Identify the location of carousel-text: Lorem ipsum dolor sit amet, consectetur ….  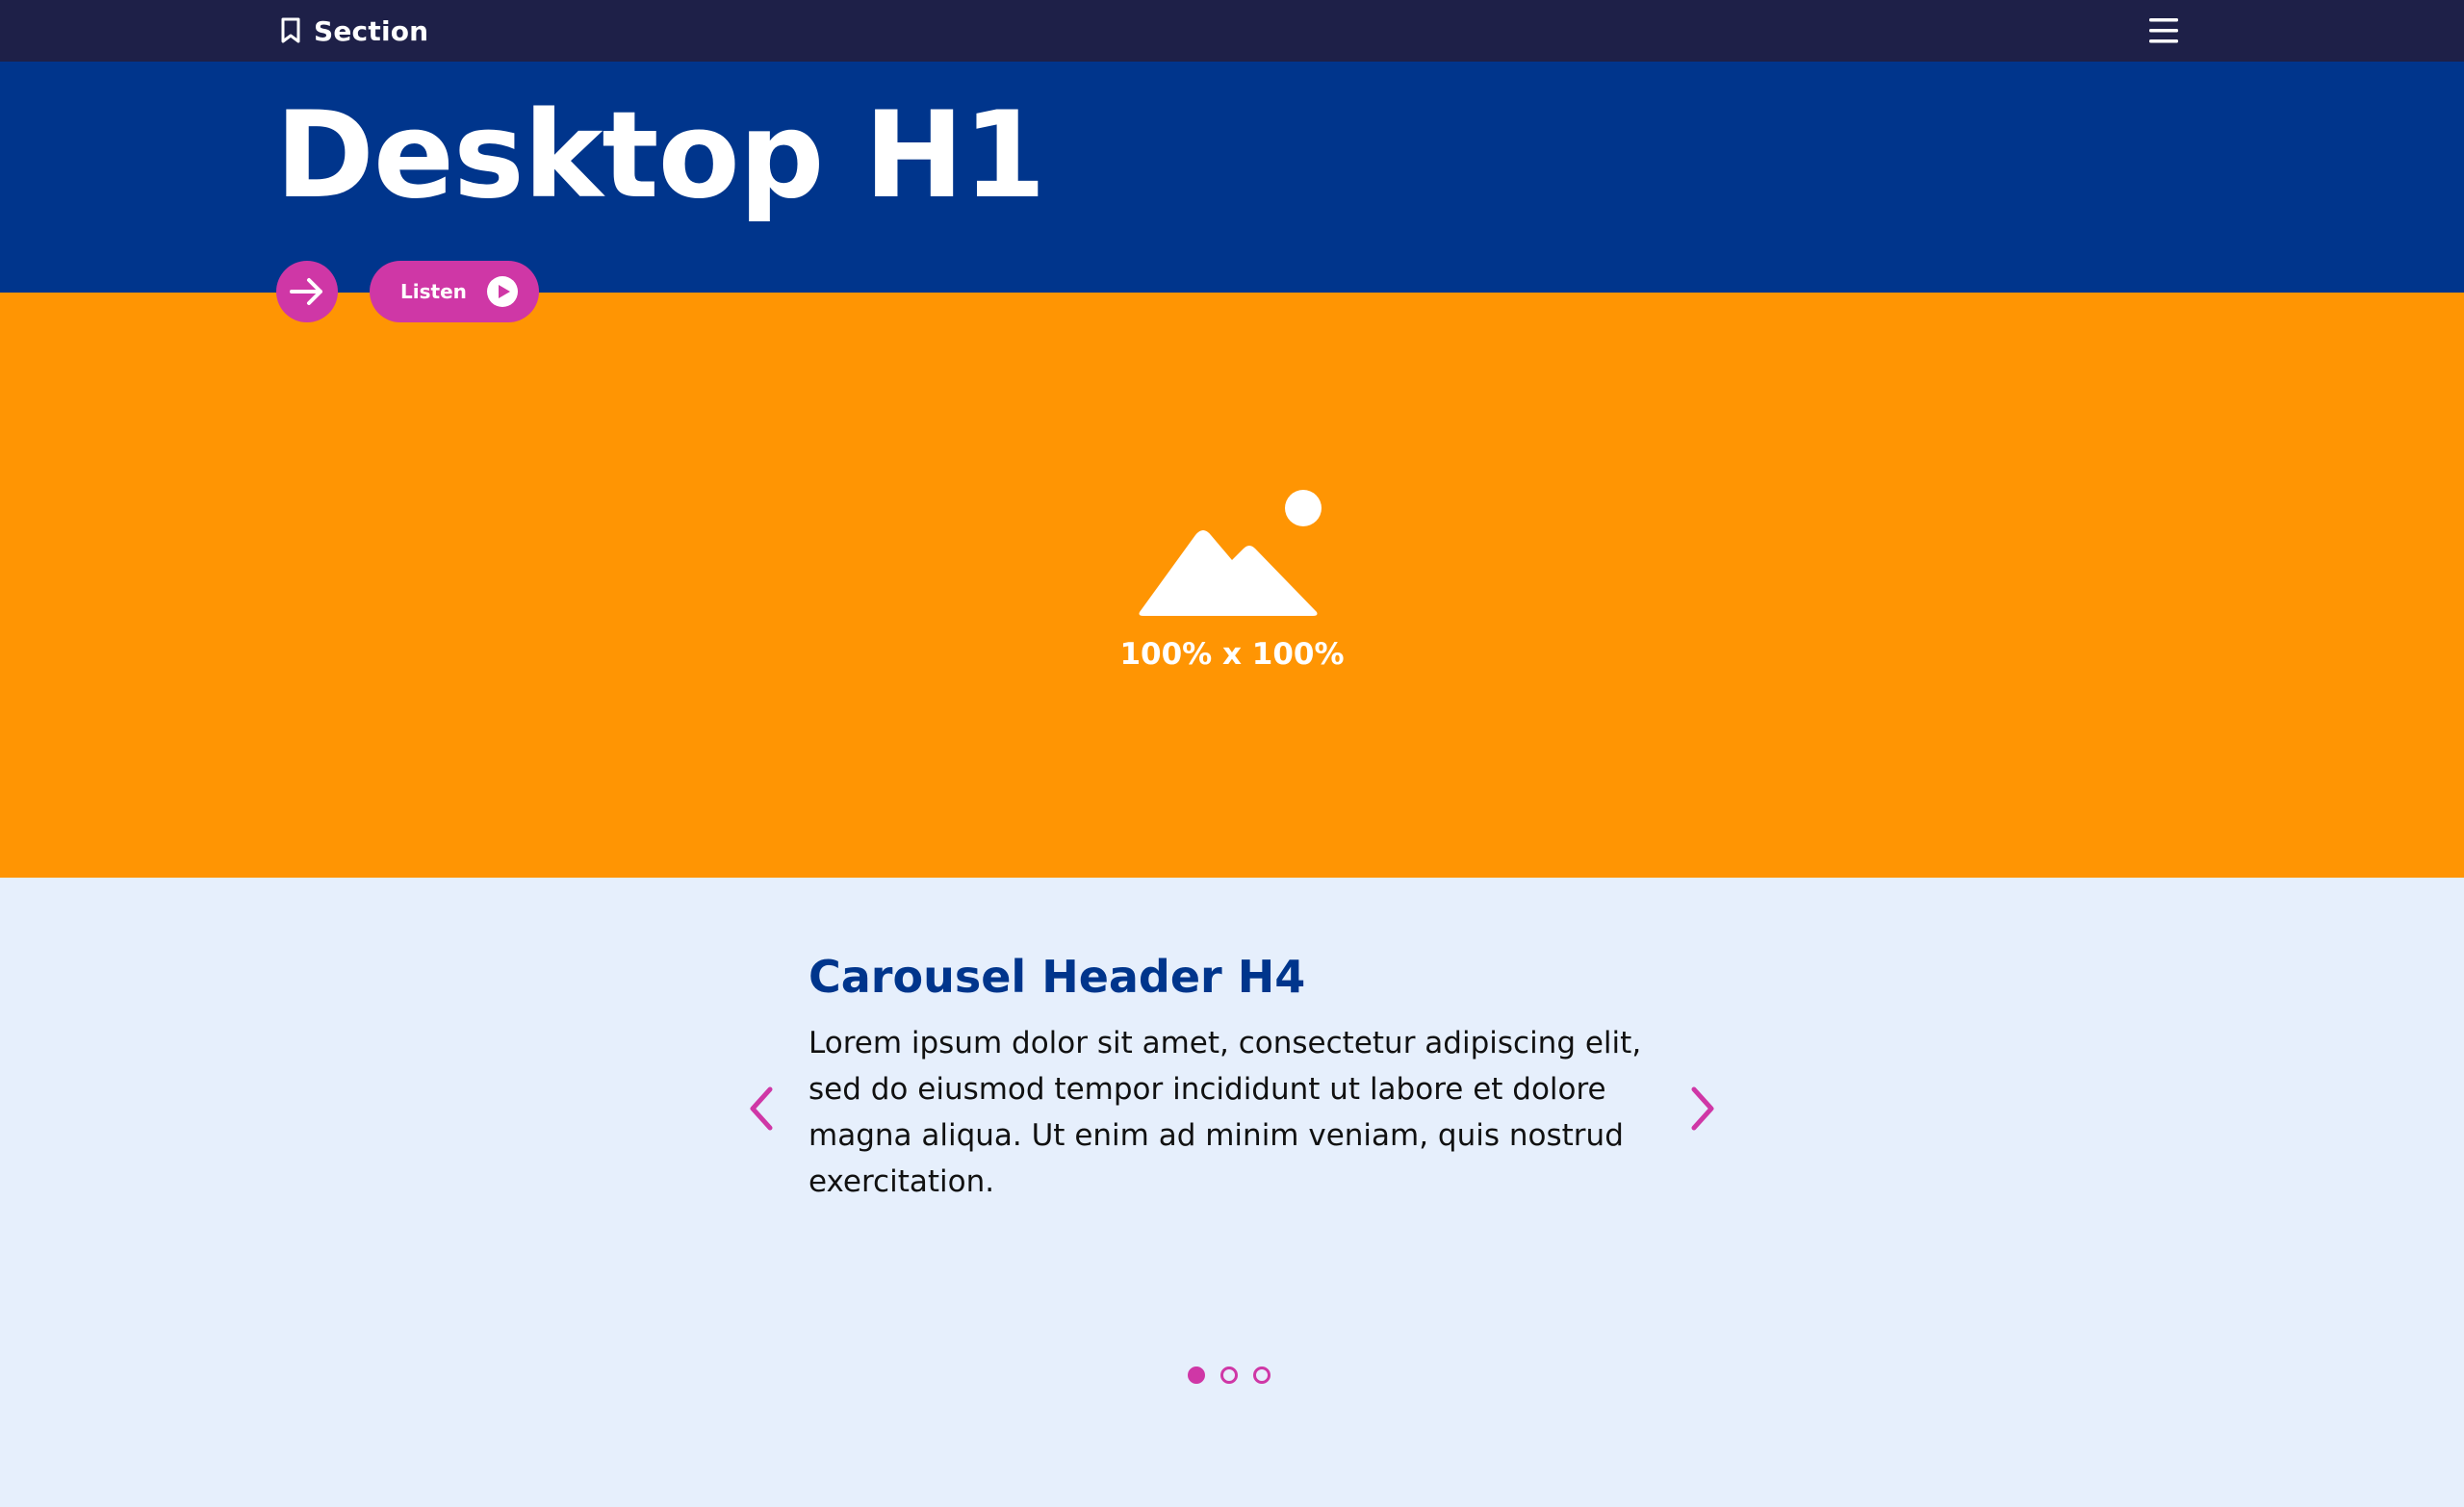
(1225, 1112).